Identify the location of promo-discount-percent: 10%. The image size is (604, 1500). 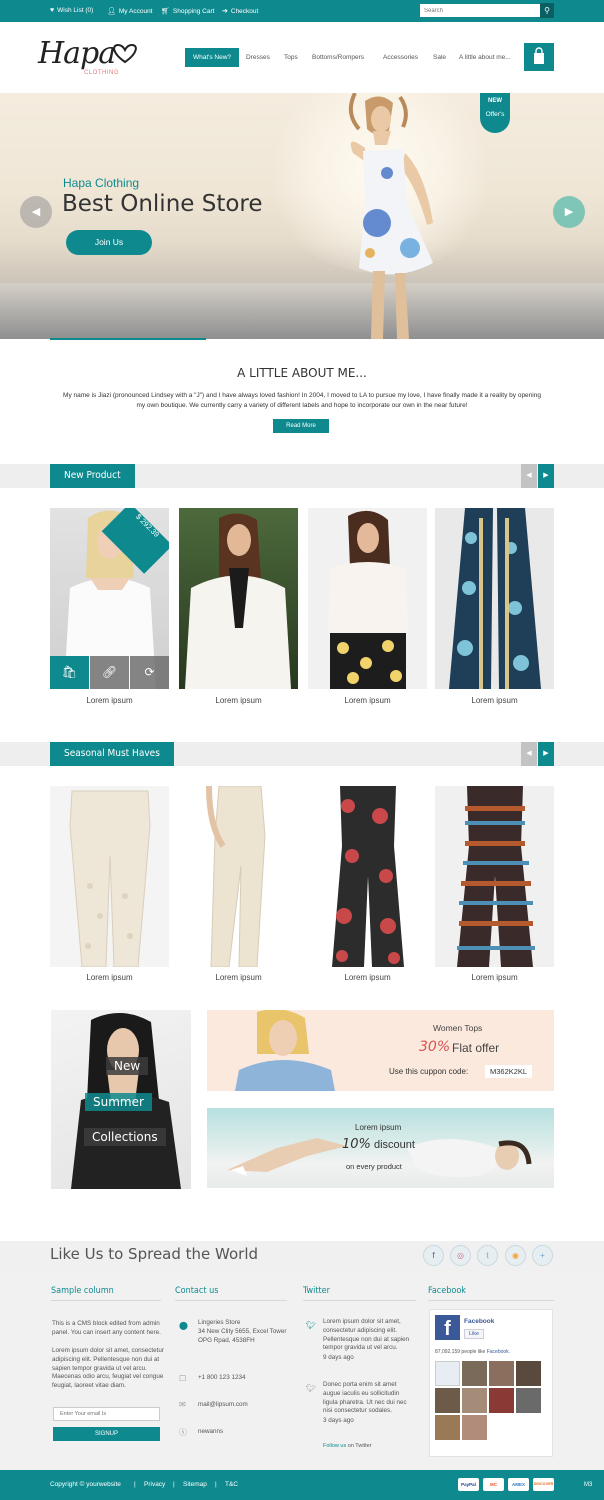
(356, 1144).